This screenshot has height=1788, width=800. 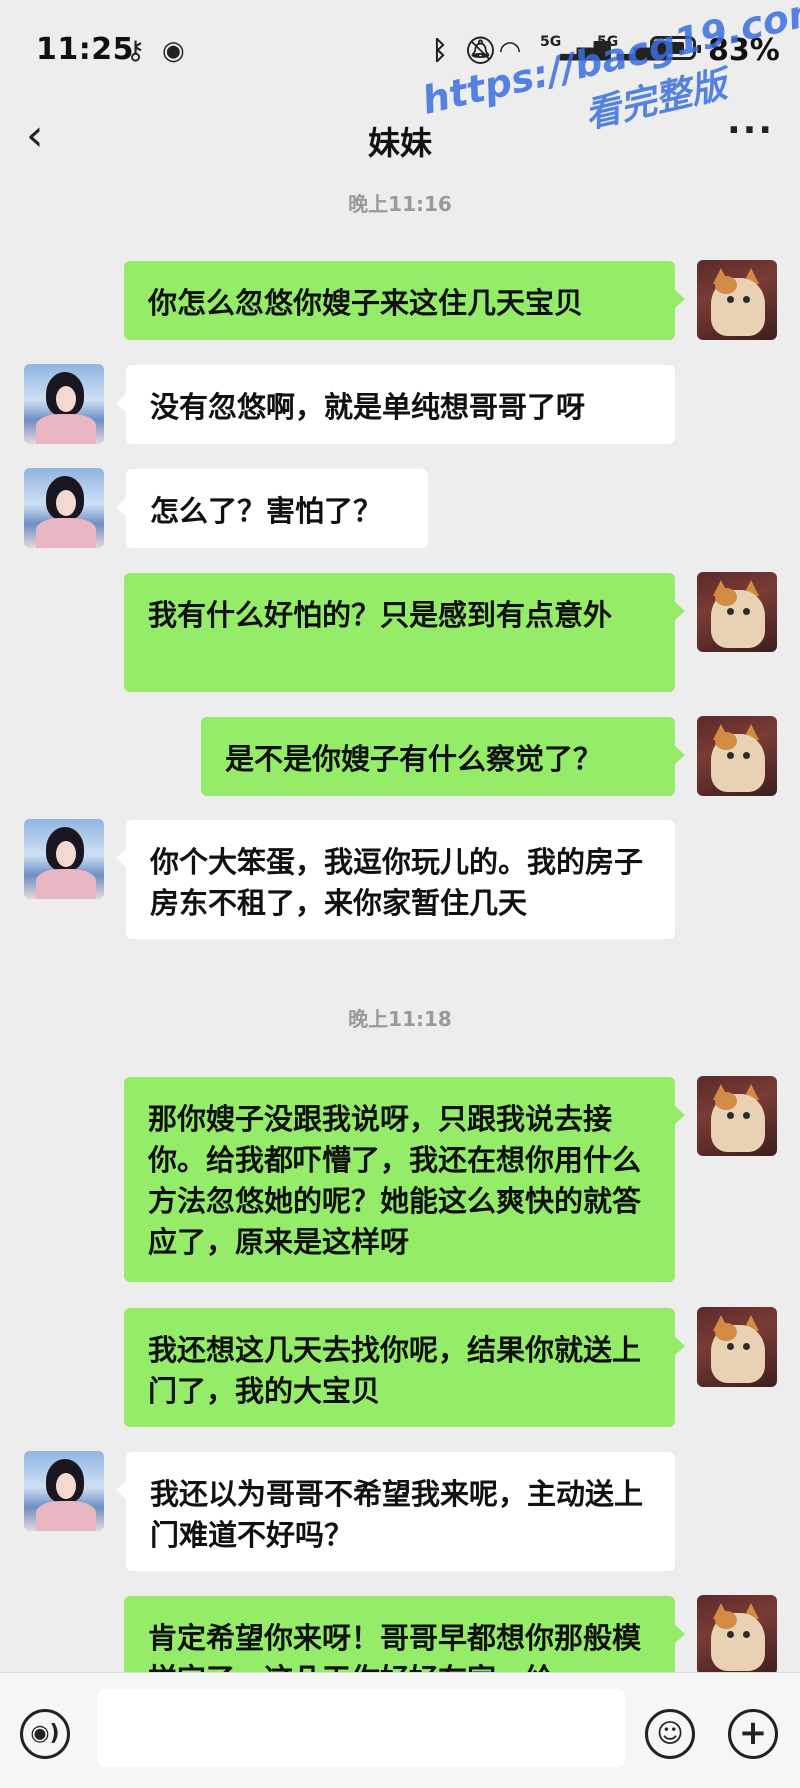 What do you see at coordinates (440, 51) in the screenshot?
I see `bluetooth-icon: ᛒ` at bounding box center [440, 51].